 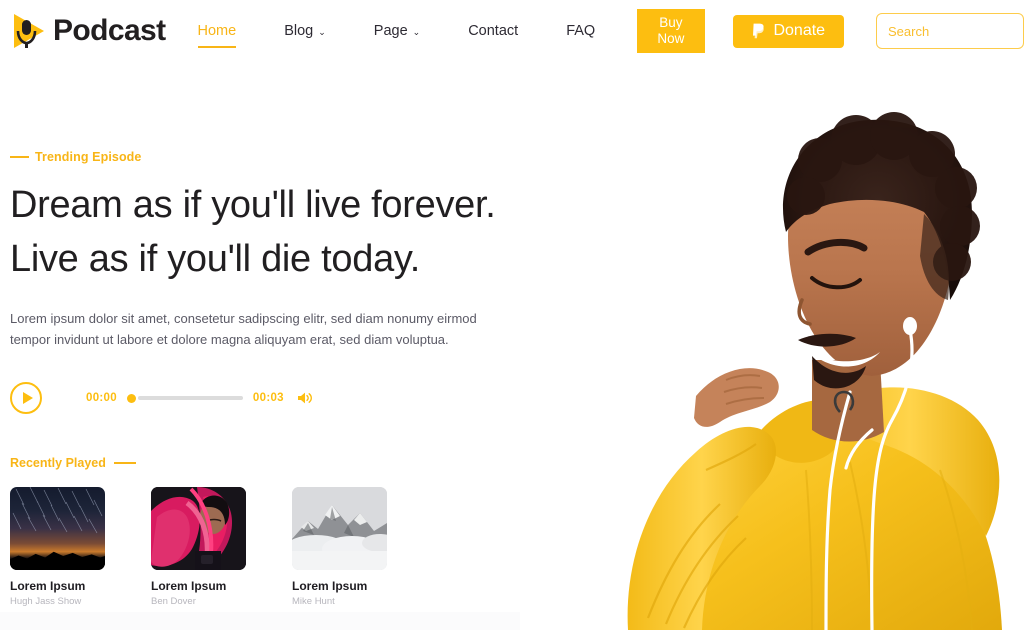 What do you see at coordinates (215, 259) in the screenshot?
I see `hero-title-line-2: Live as if you'll die today.` at bounding box center [215, 259].